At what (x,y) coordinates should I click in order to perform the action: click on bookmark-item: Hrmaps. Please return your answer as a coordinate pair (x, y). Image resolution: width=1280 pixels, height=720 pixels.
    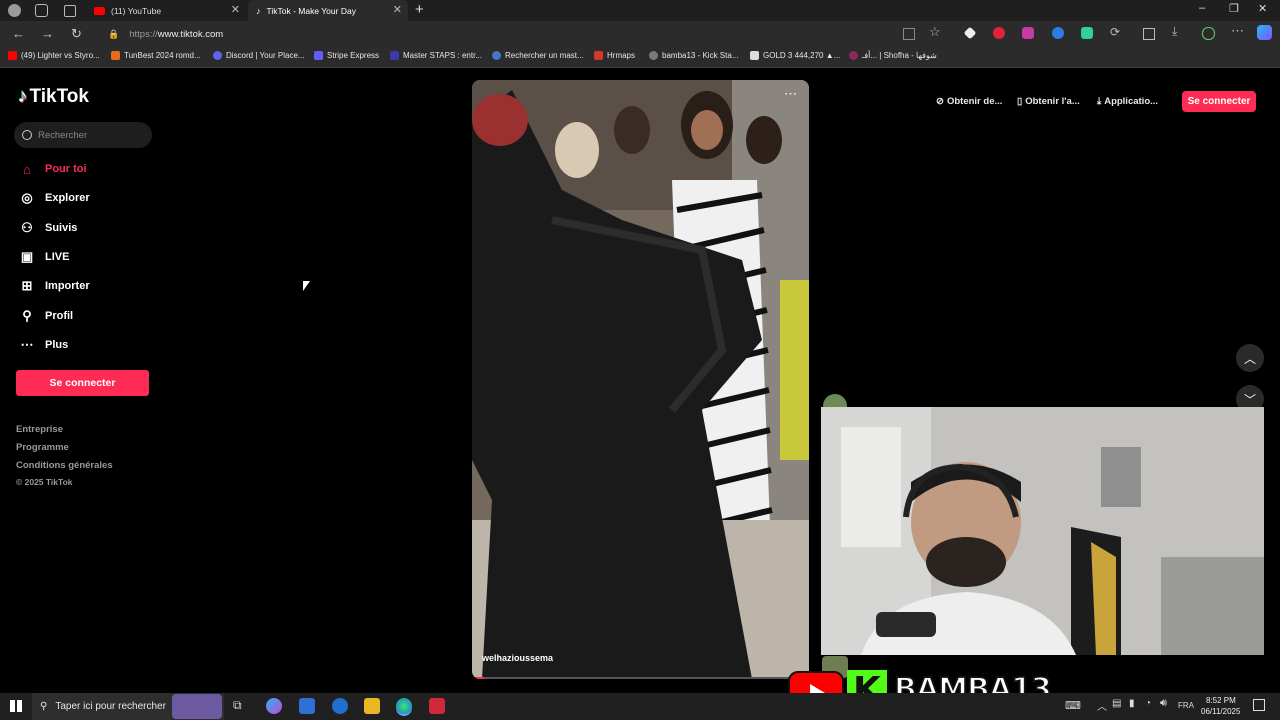
    Looking at the image, I should click on (614, 55).